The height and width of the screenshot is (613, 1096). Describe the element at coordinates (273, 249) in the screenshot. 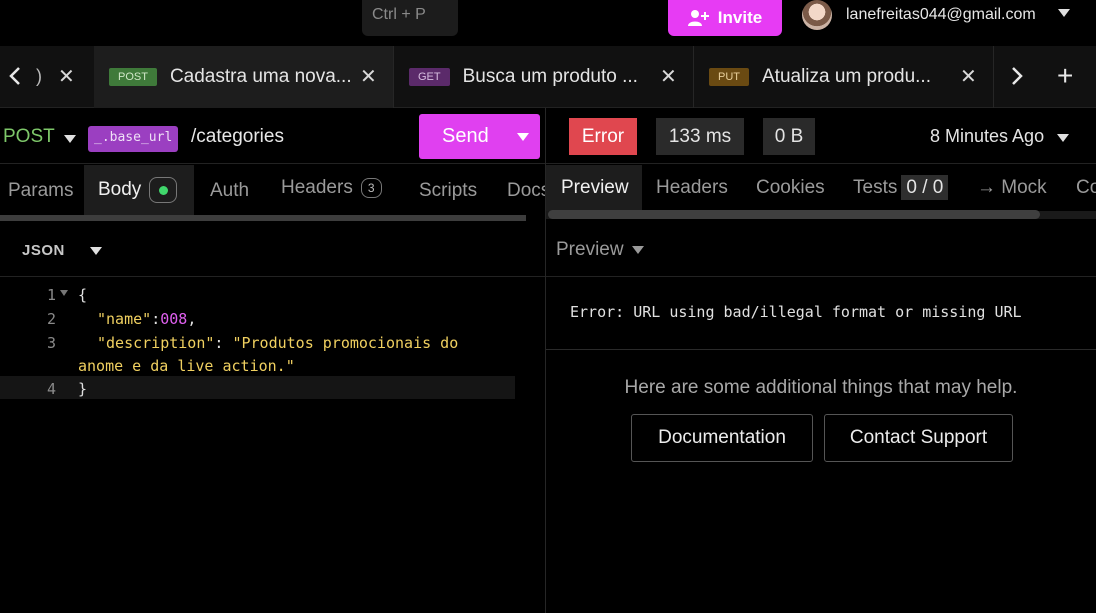

I see `body-editor-header: JSON` at that location.